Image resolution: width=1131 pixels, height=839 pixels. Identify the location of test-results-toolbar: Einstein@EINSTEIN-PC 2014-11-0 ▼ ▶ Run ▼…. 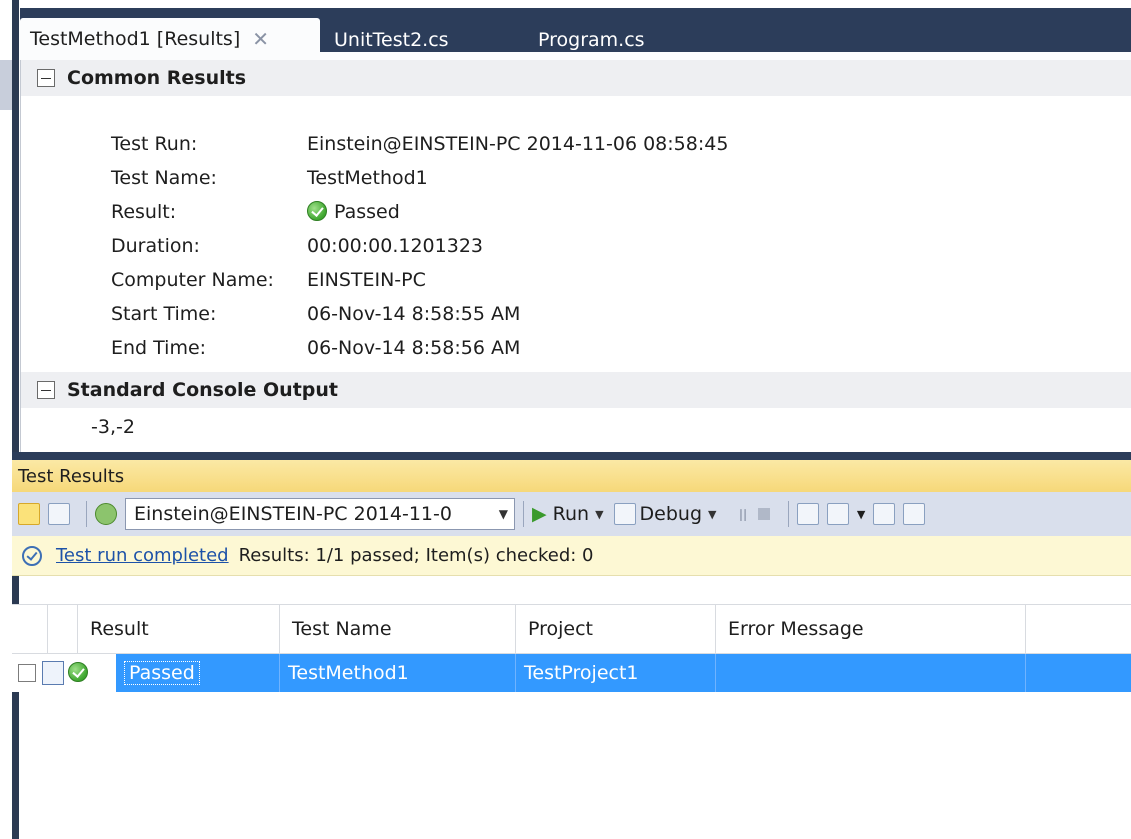
(571, 514).